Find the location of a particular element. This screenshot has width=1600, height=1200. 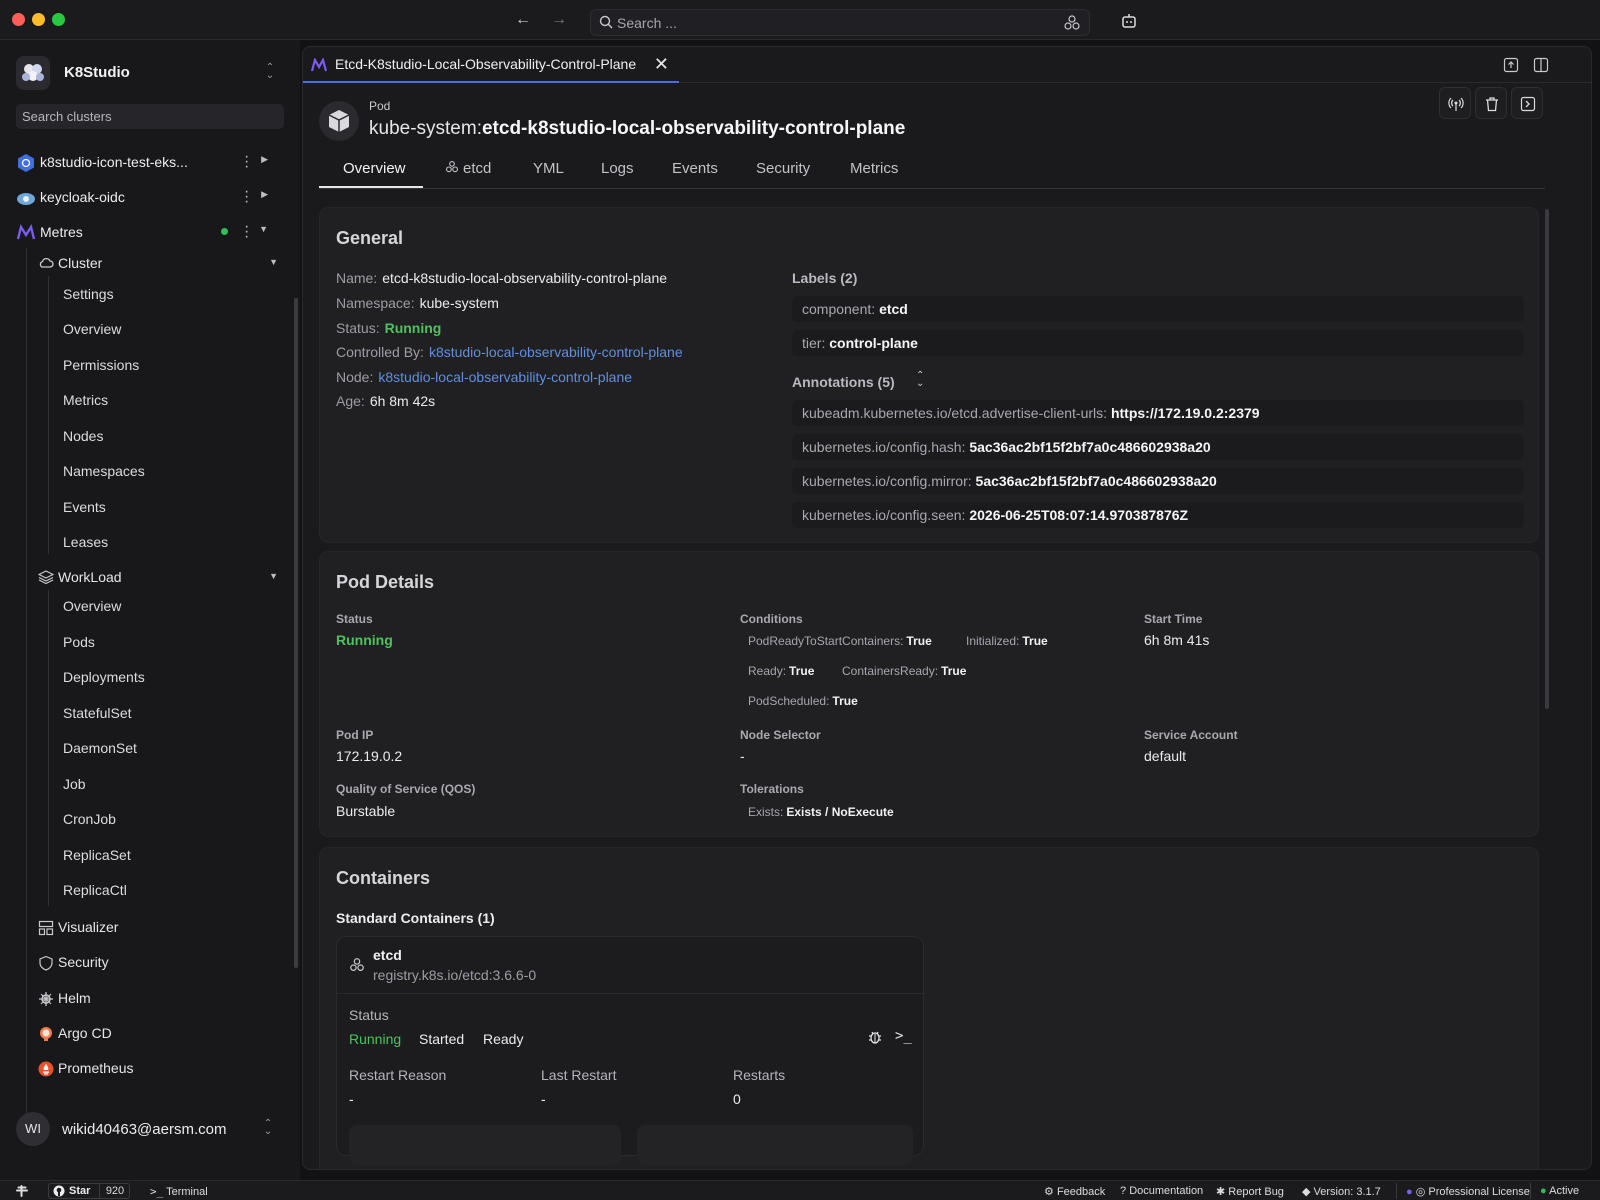

sidebar-item-visualizer: Visualizer is located at coordinates (161, 928).